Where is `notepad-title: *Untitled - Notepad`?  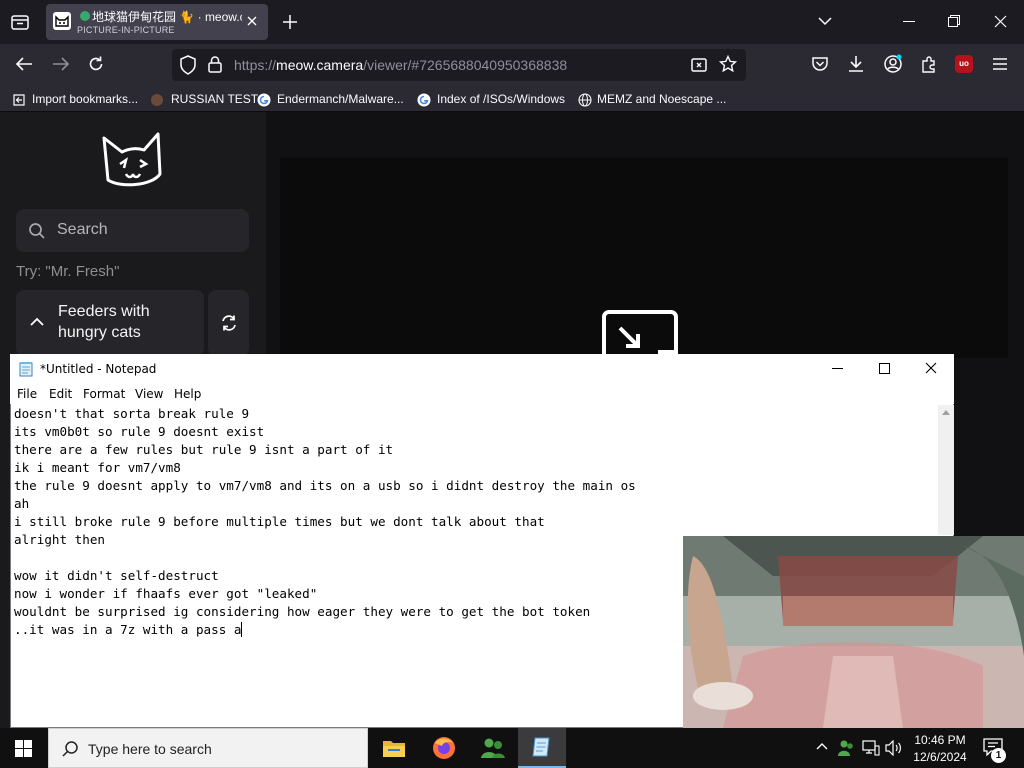
notepad-title: *Untitled - Notepad is located at coordinates (98, 369).